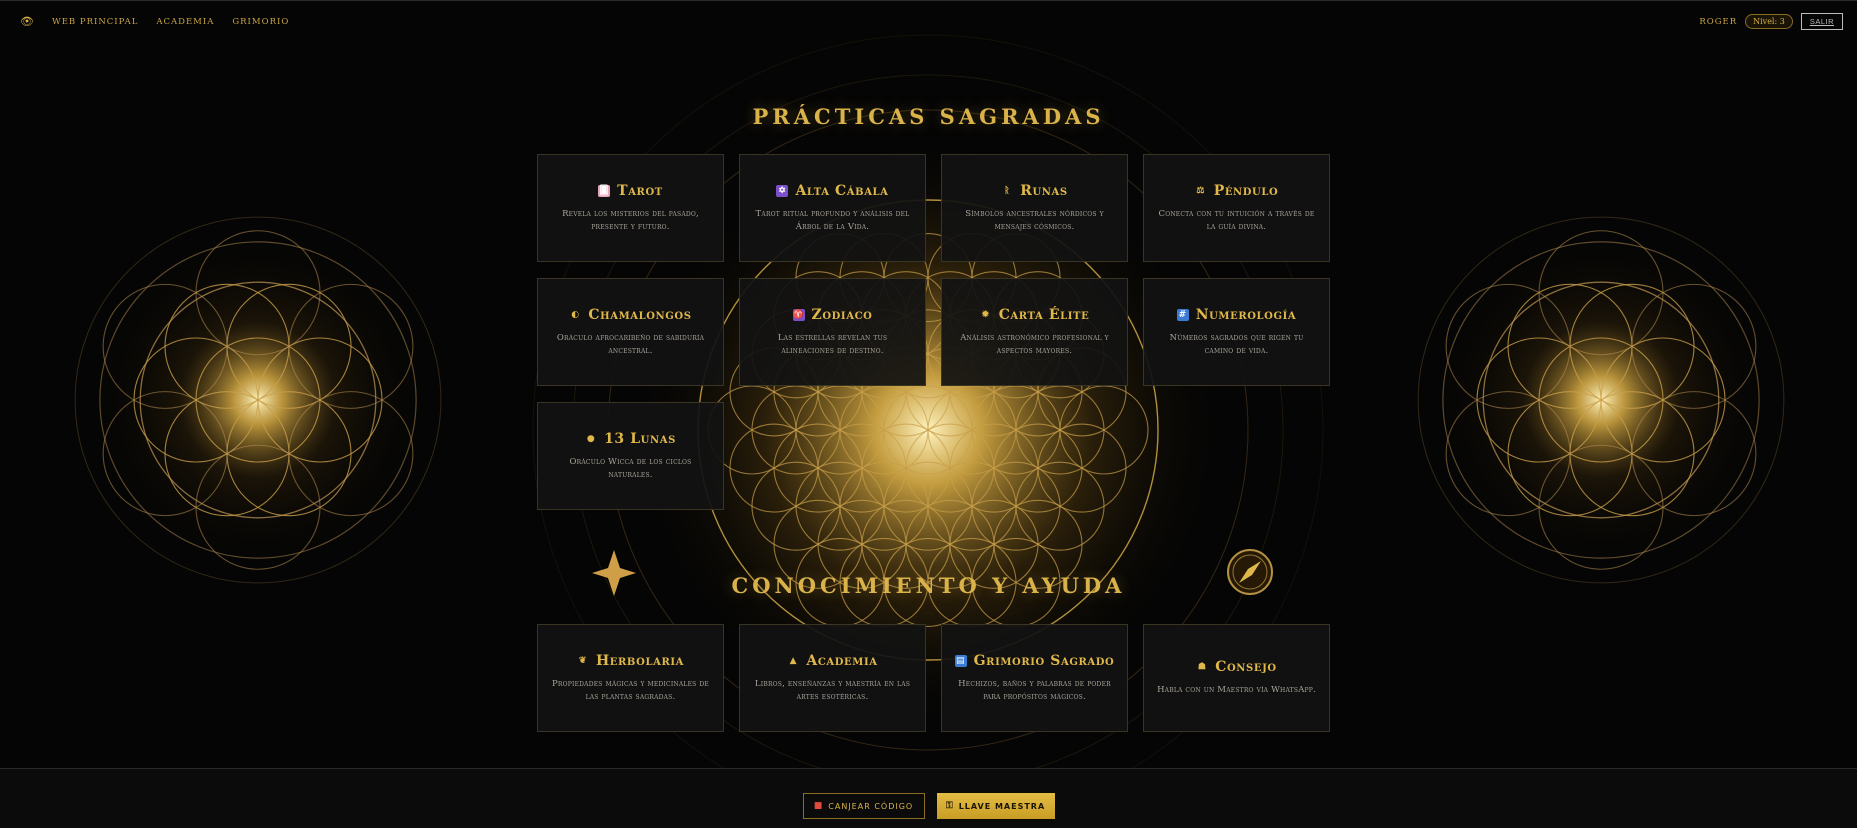 The height and width of the screenshot is (828, 1857). What do you see at coordinates (1246, 314) in the screenshot?
I see `card-title-text: Numerología` at bounding box center [1246, 314].